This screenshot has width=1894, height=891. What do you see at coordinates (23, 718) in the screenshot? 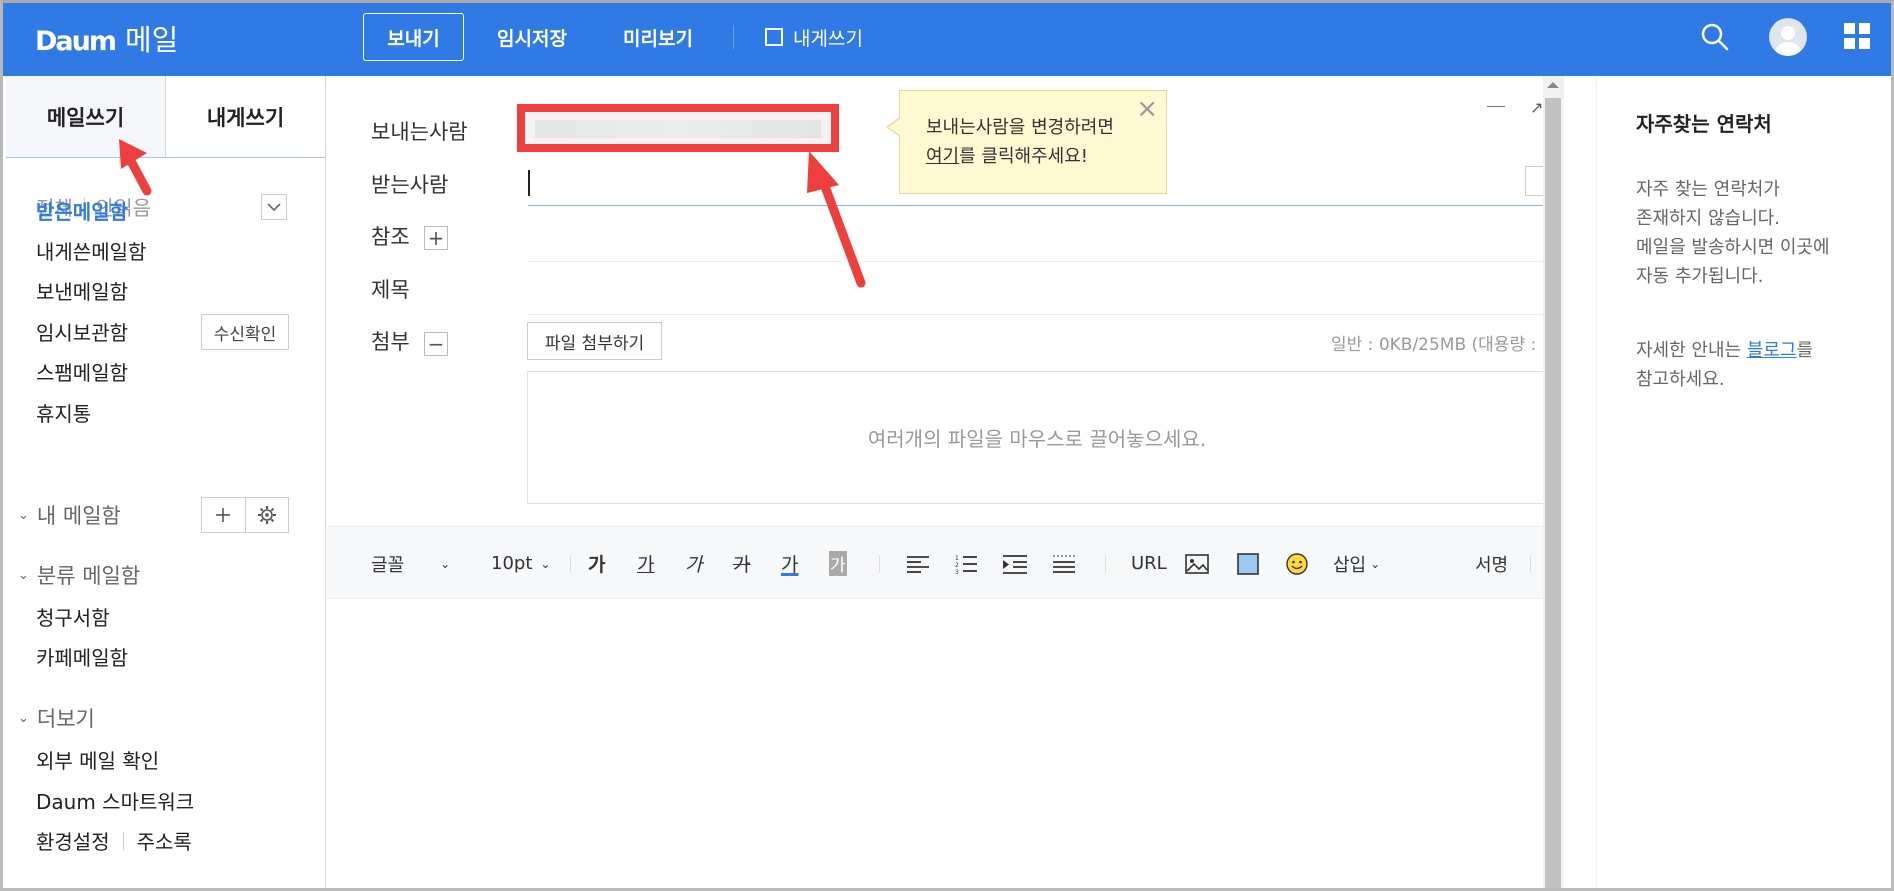
I see `chevron-down-icon: ⌄` at bounding box center [23, 718].